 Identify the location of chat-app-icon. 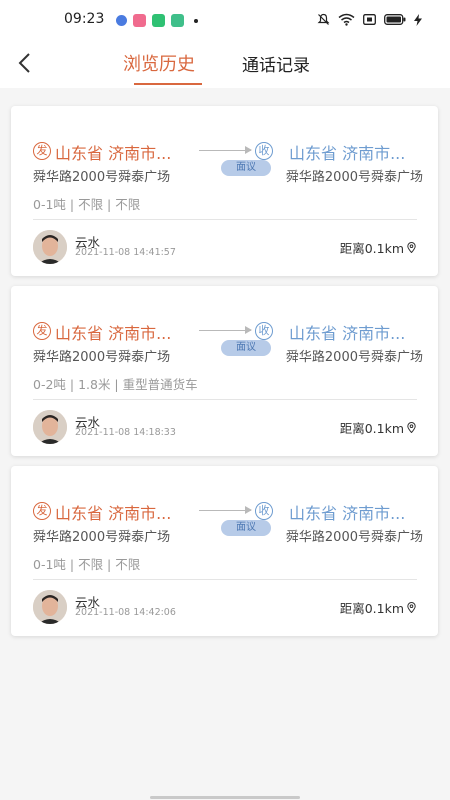
(177, 20).